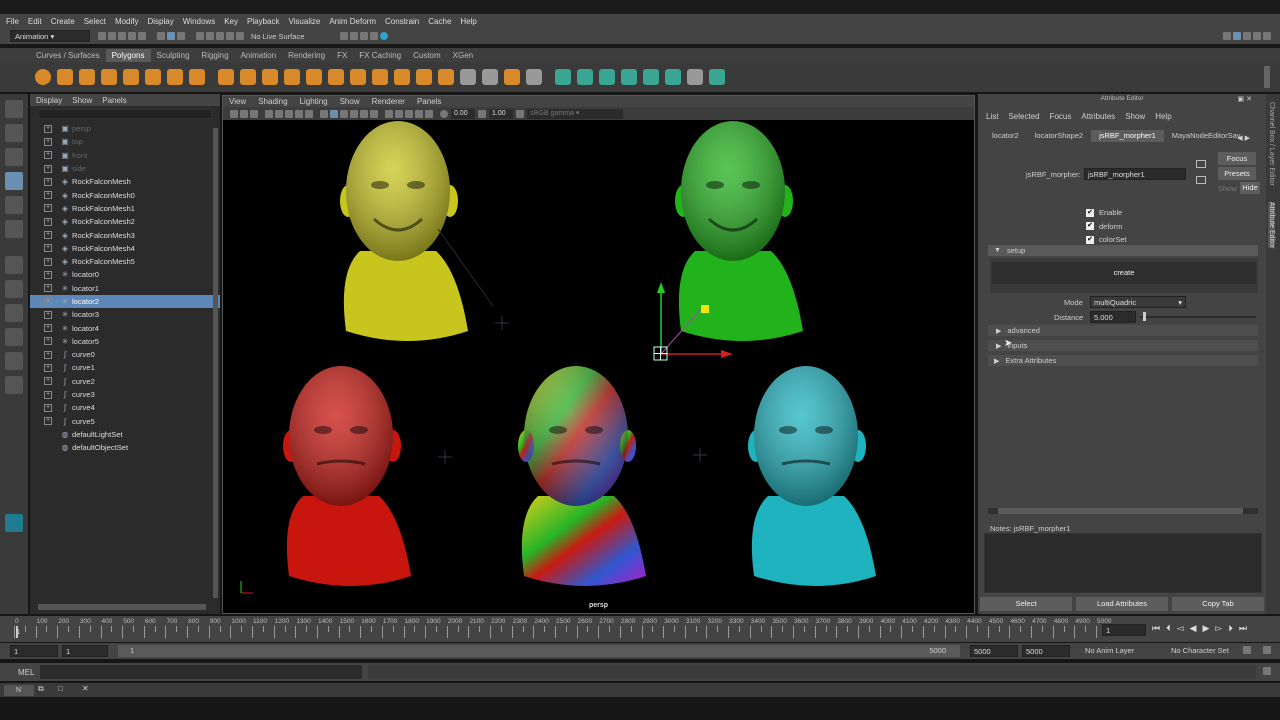 Image resolution: width=1280 pixels, height=720 pixels. Describe the element at coordinates (201, 672) in the screenshot. I see `mel-input` at that location.